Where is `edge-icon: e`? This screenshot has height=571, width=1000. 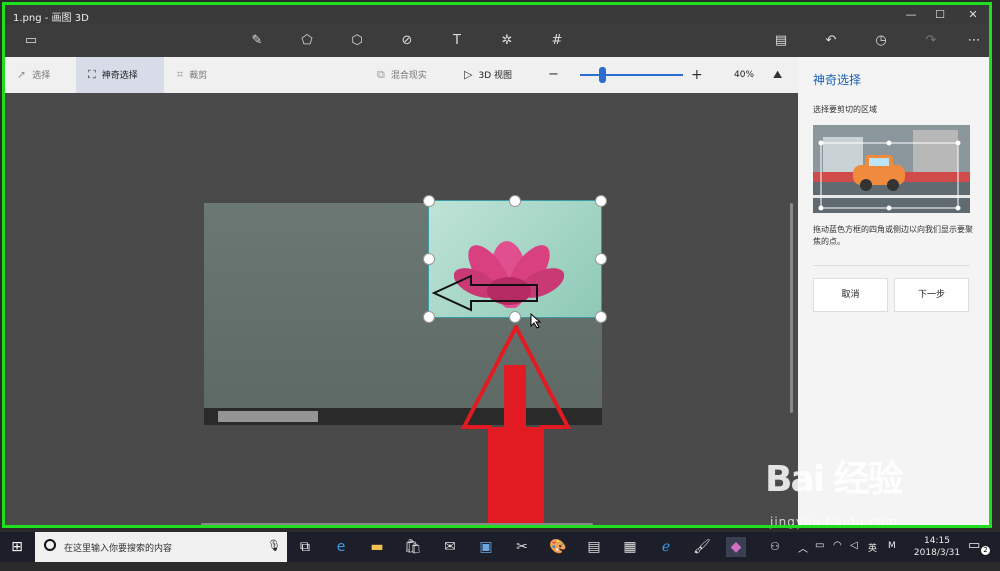 edge-icon: e is located at coordinates (341, 547).